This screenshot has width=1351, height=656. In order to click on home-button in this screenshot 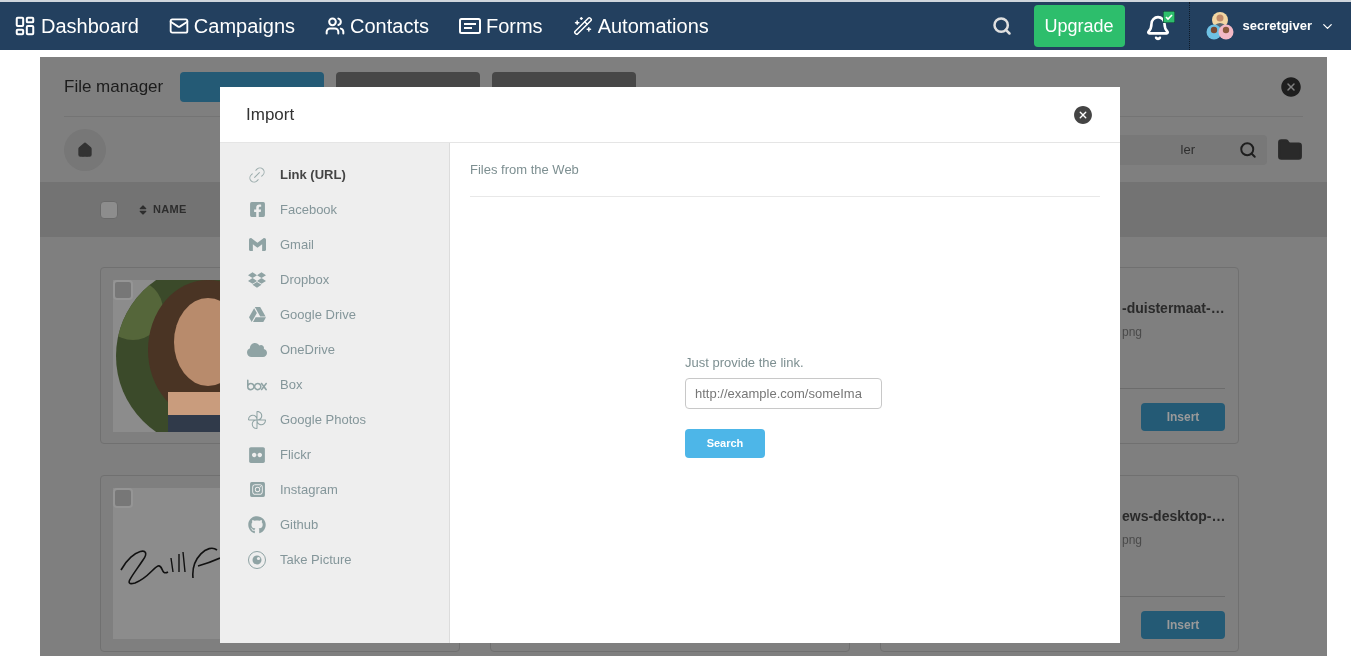, I will do `click(85, 149)`.